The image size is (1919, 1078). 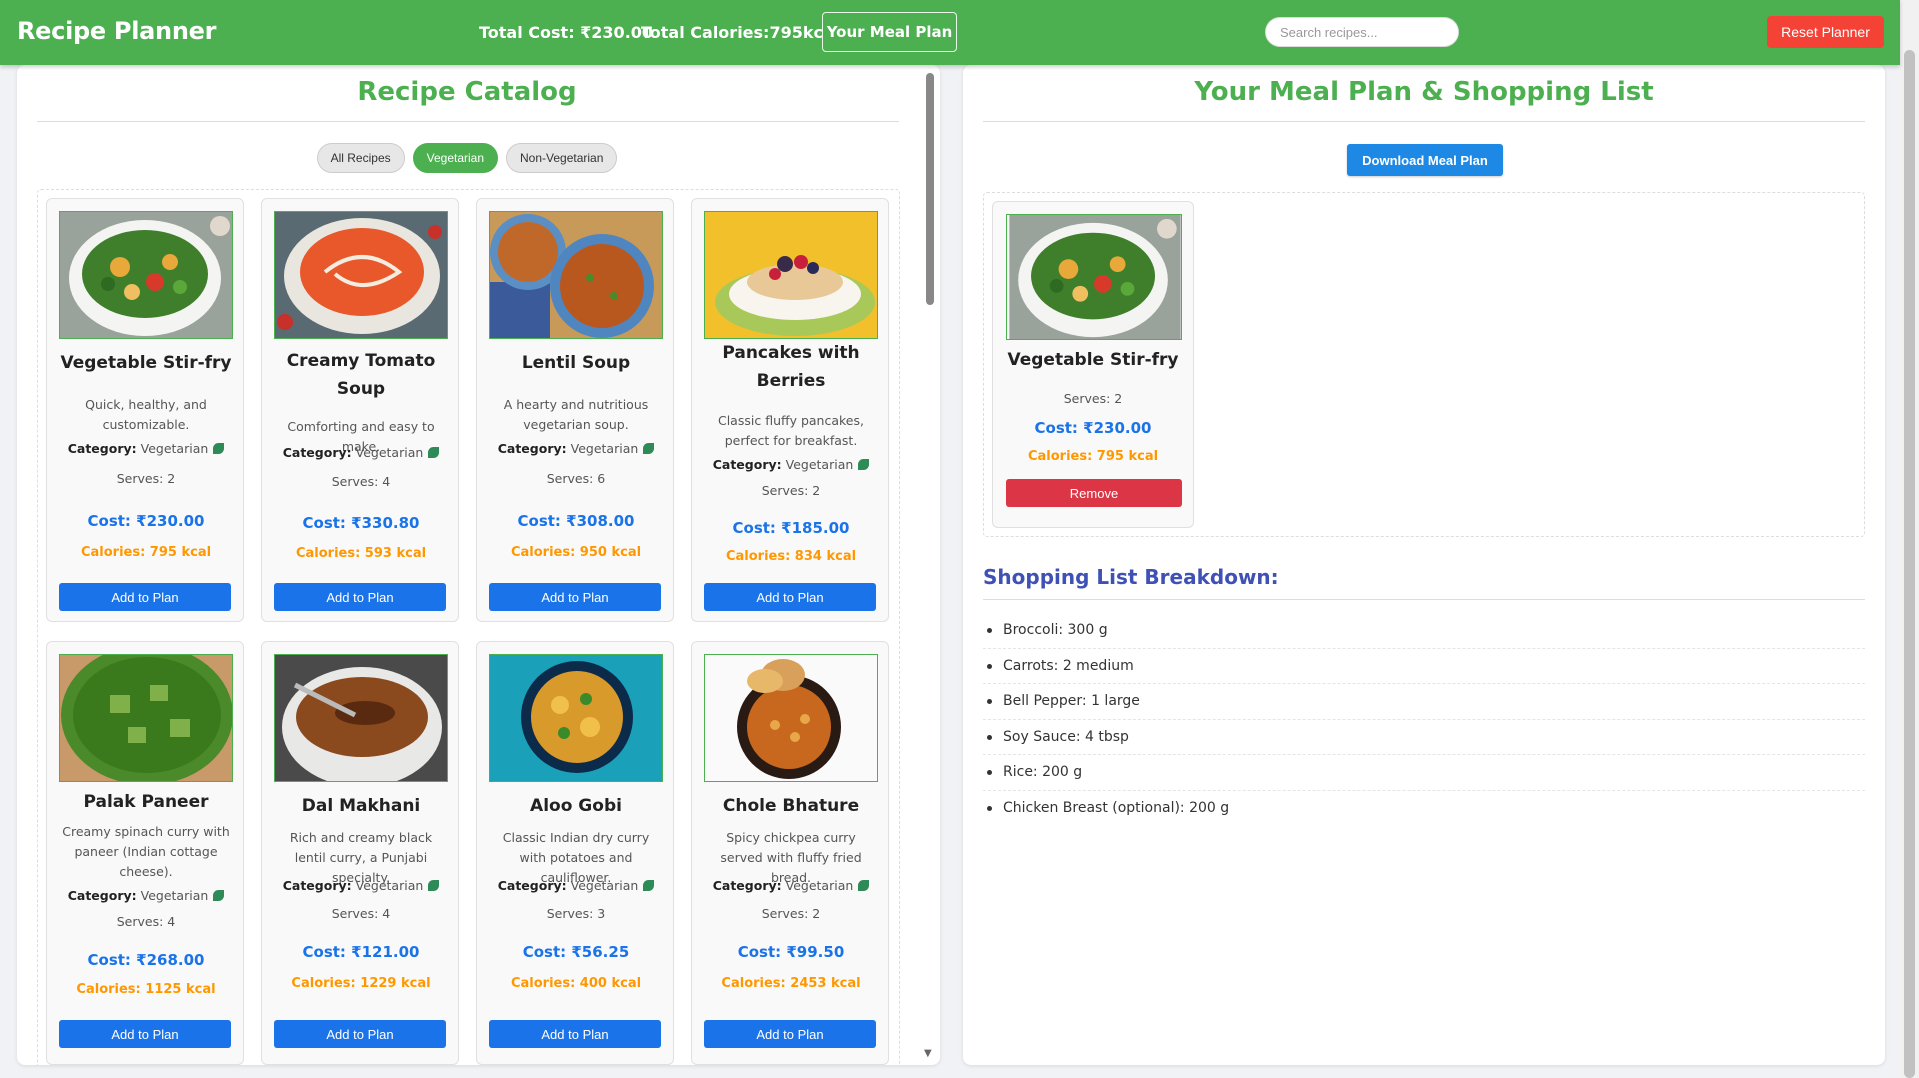 I want to click on recipe-title: Lentil Soup, so click(x=576, y=363).